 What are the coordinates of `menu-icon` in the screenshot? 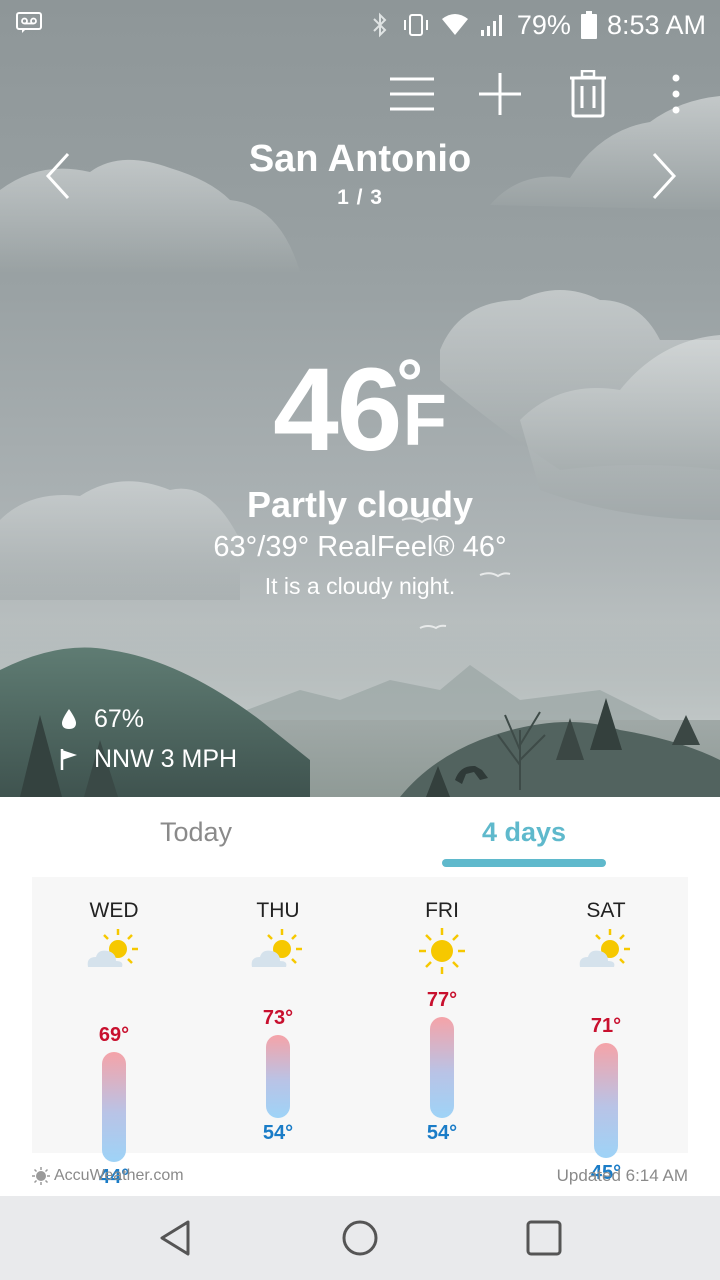 It's located at (412, 94).